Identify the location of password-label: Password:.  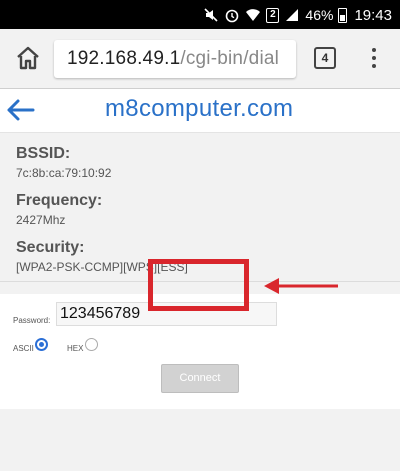
(32, 320).